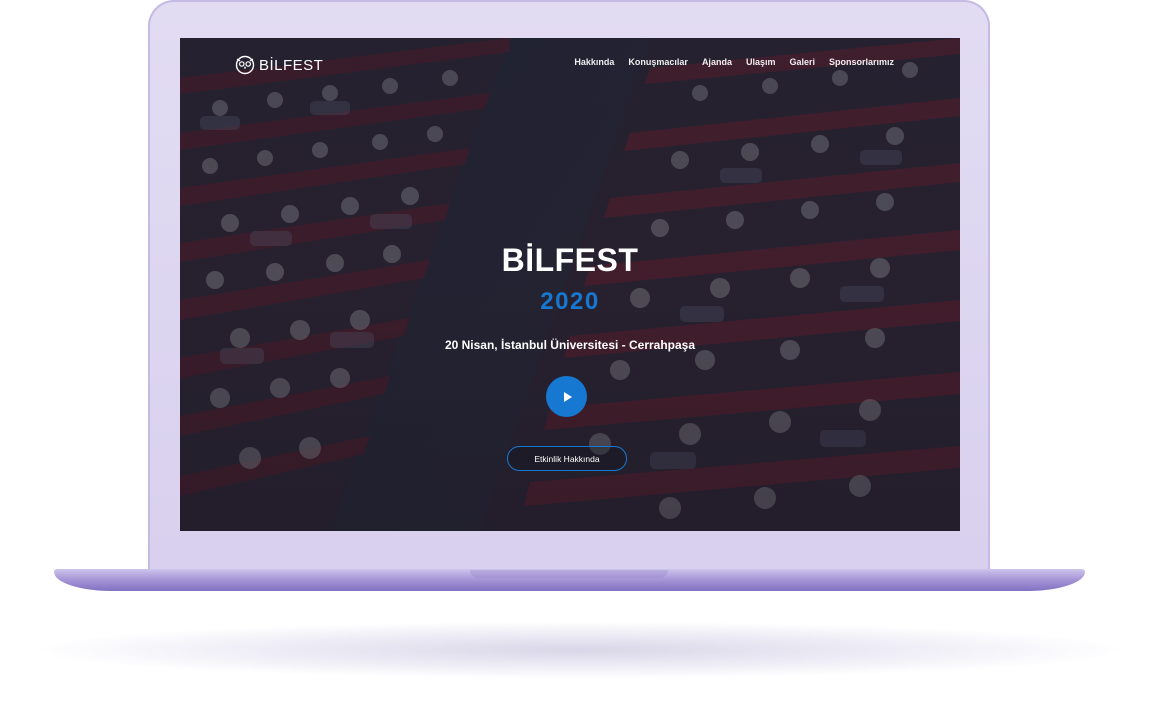  I want to click on play-video-button, so click(566, 396).